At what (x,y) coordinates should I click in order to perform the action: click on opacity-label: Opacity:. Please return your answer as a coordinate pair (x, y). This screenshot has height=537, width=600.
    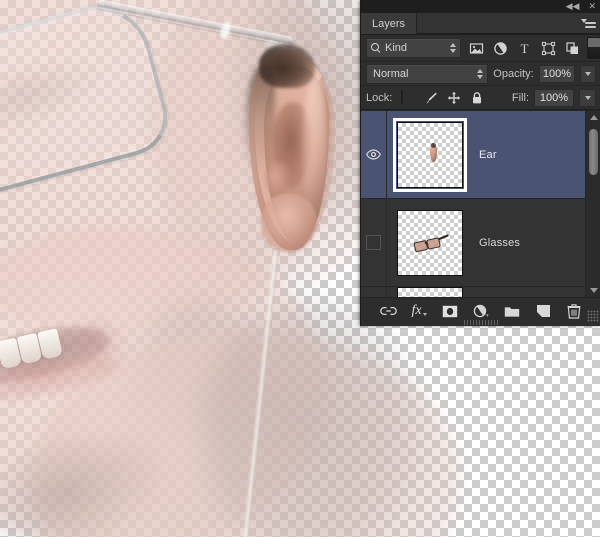
    Looking at the image, I should click on (513, 73).